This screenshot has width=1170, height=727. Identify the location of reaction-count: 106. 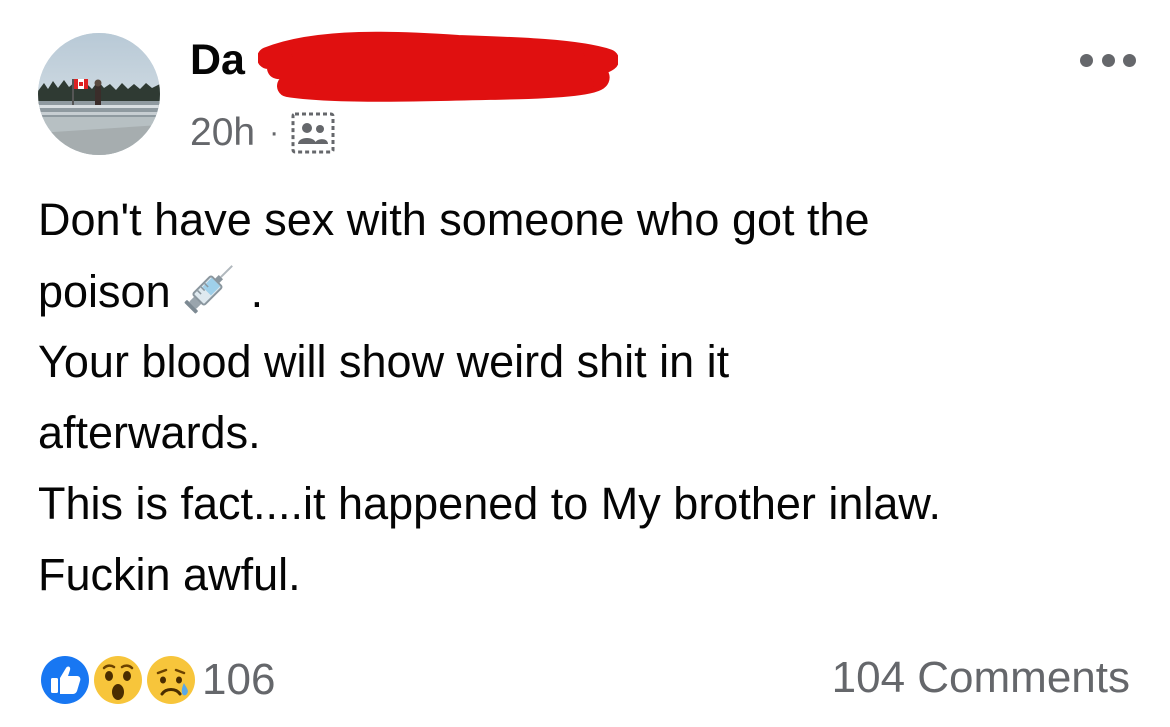
(238, 680).